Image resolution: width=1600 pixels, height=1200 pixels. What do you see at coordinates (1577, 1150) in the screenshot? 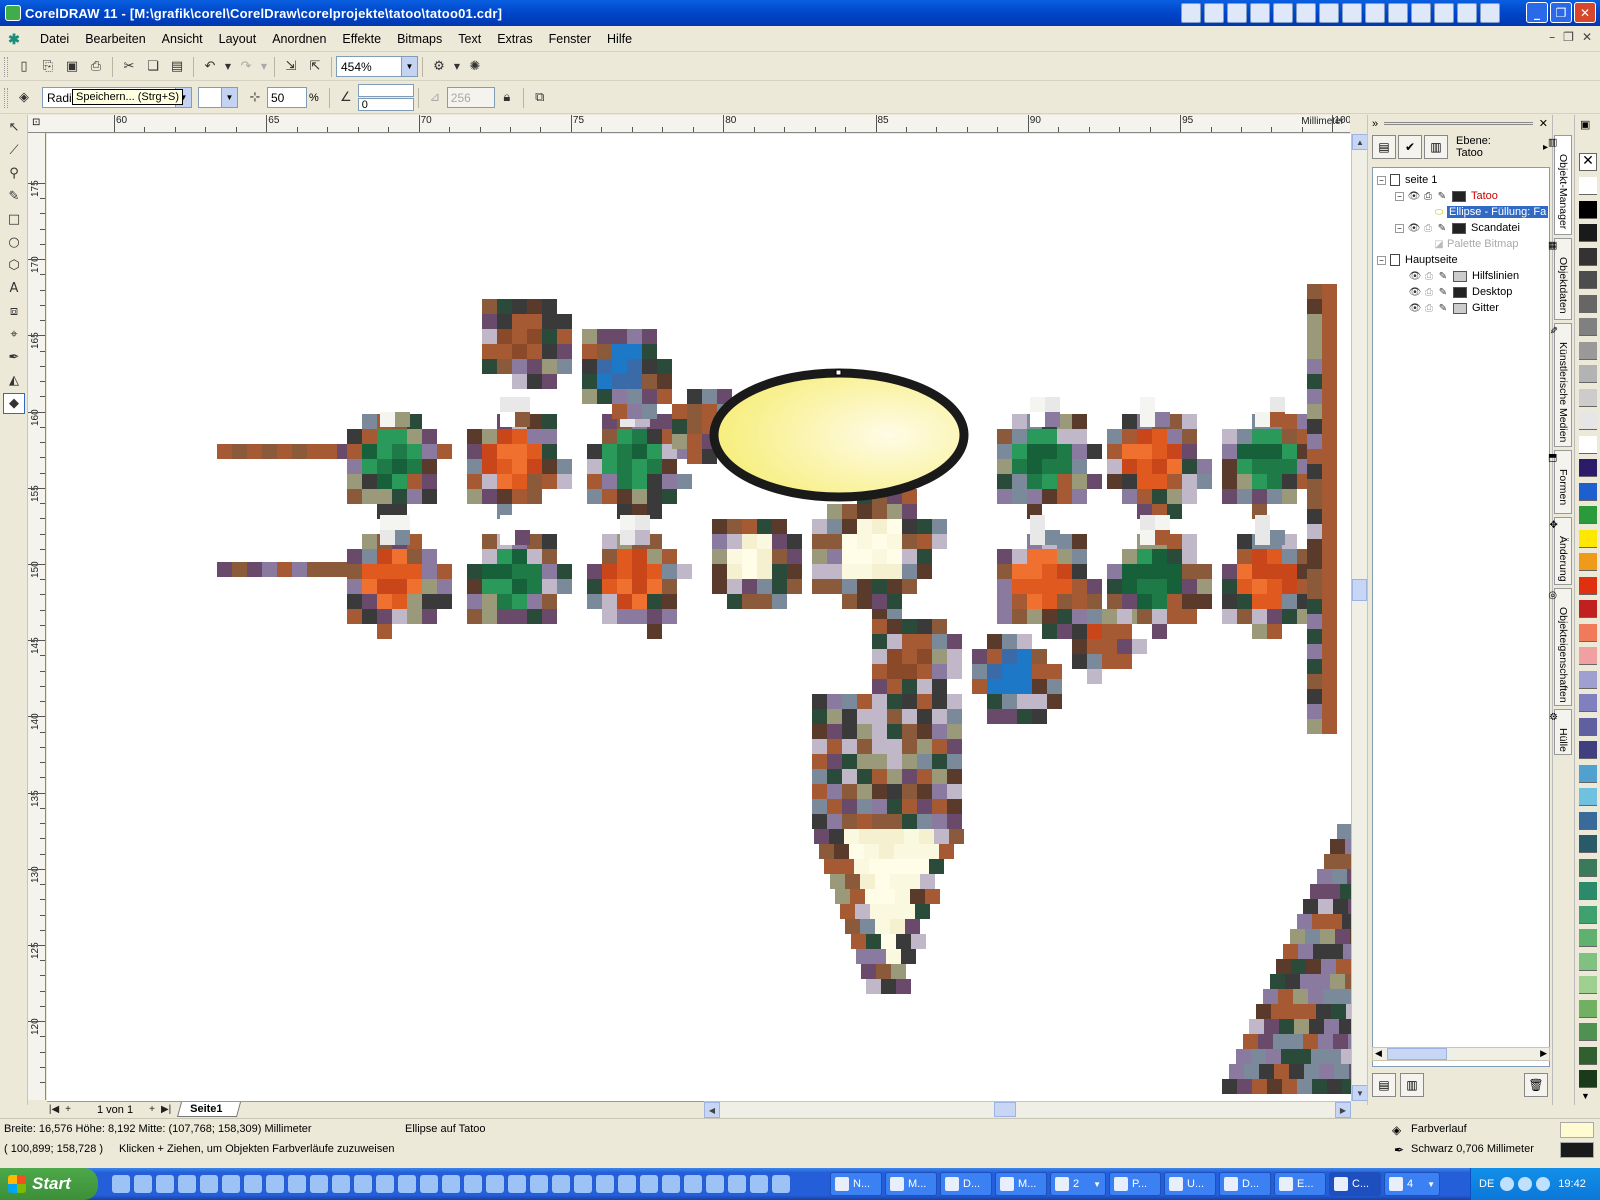
I see `outline-color-swatch` at bounding box center [1577, 1150].